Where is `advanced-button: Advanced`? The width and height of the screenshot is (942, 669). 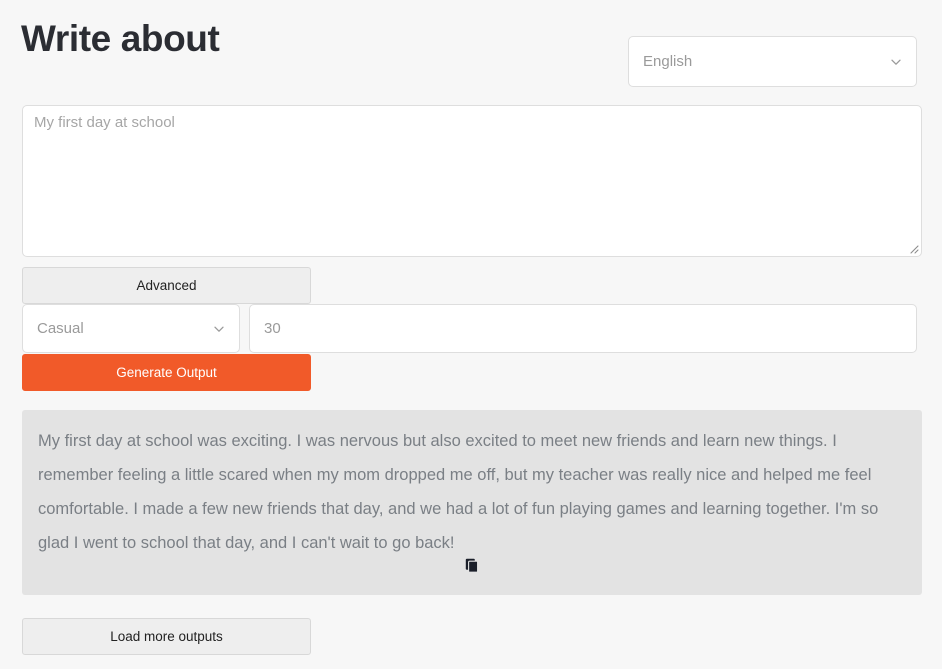 advanced-button: Advanced is located at coordinates (166, 285).